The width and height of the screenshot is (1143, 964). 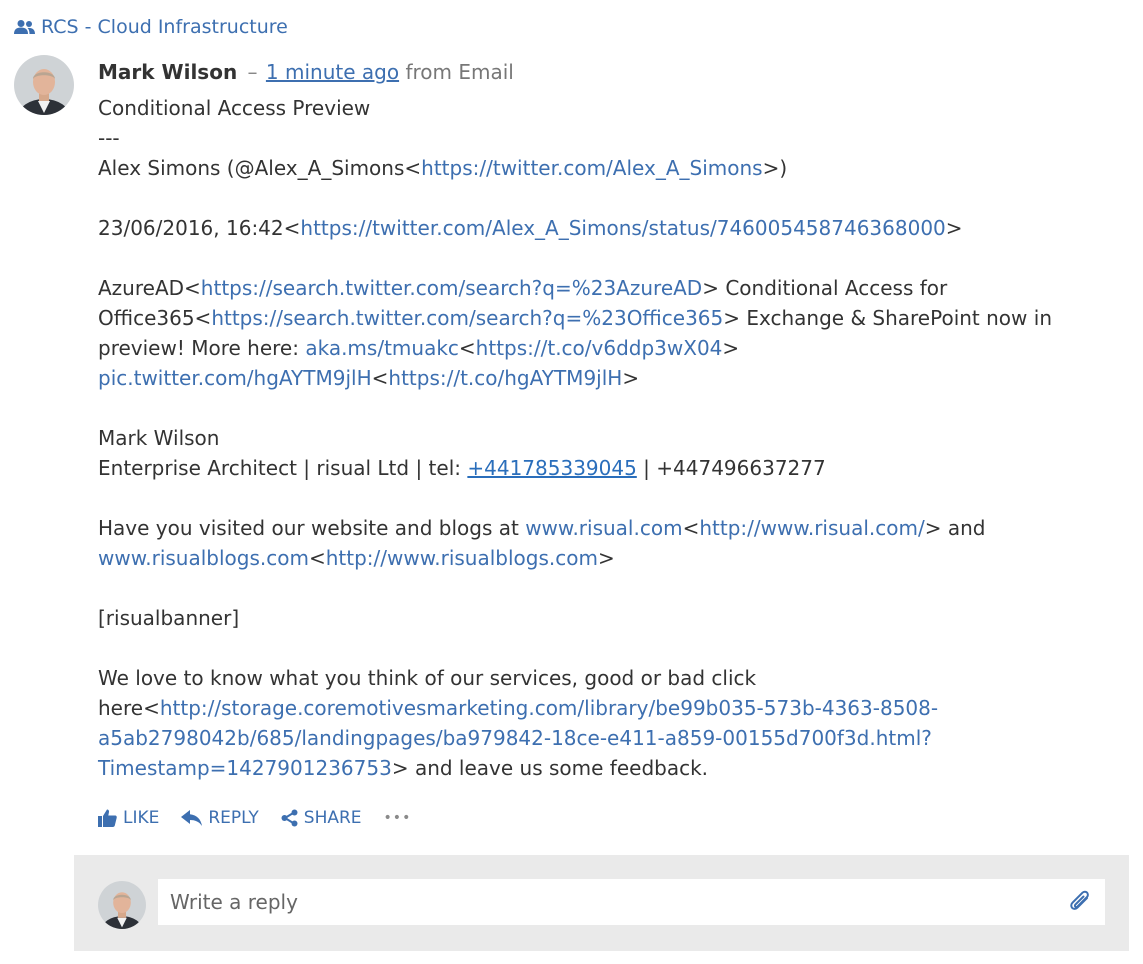 I want to click on body-text: Alex Simons (@Alex_A_Simons<, so click(x=260, y=168).